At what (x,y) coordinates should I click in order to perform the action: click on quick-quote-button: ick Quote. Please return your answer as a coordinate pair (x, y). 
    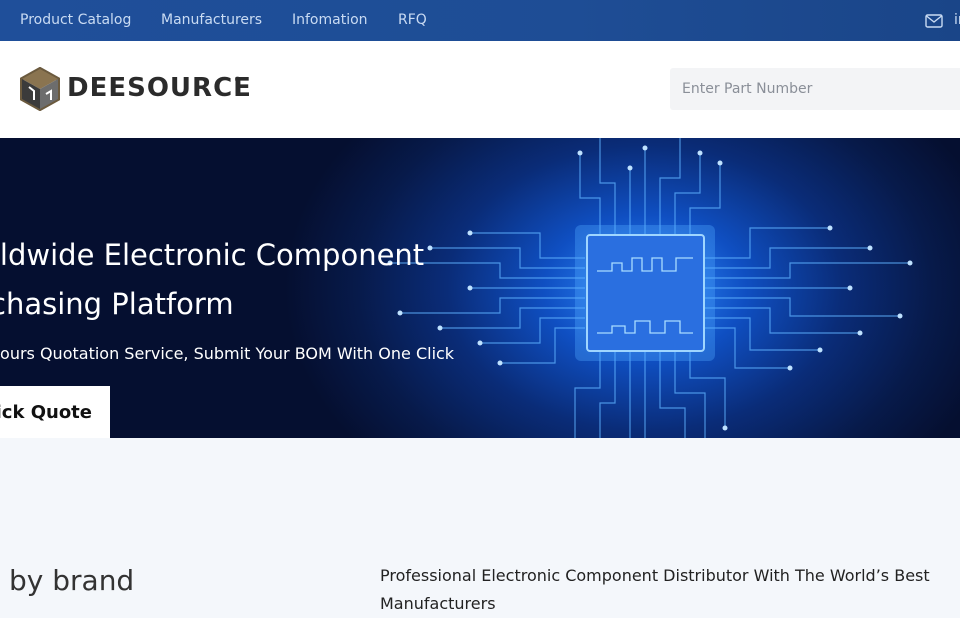
    Looking at the image, I should click on (55, 412).